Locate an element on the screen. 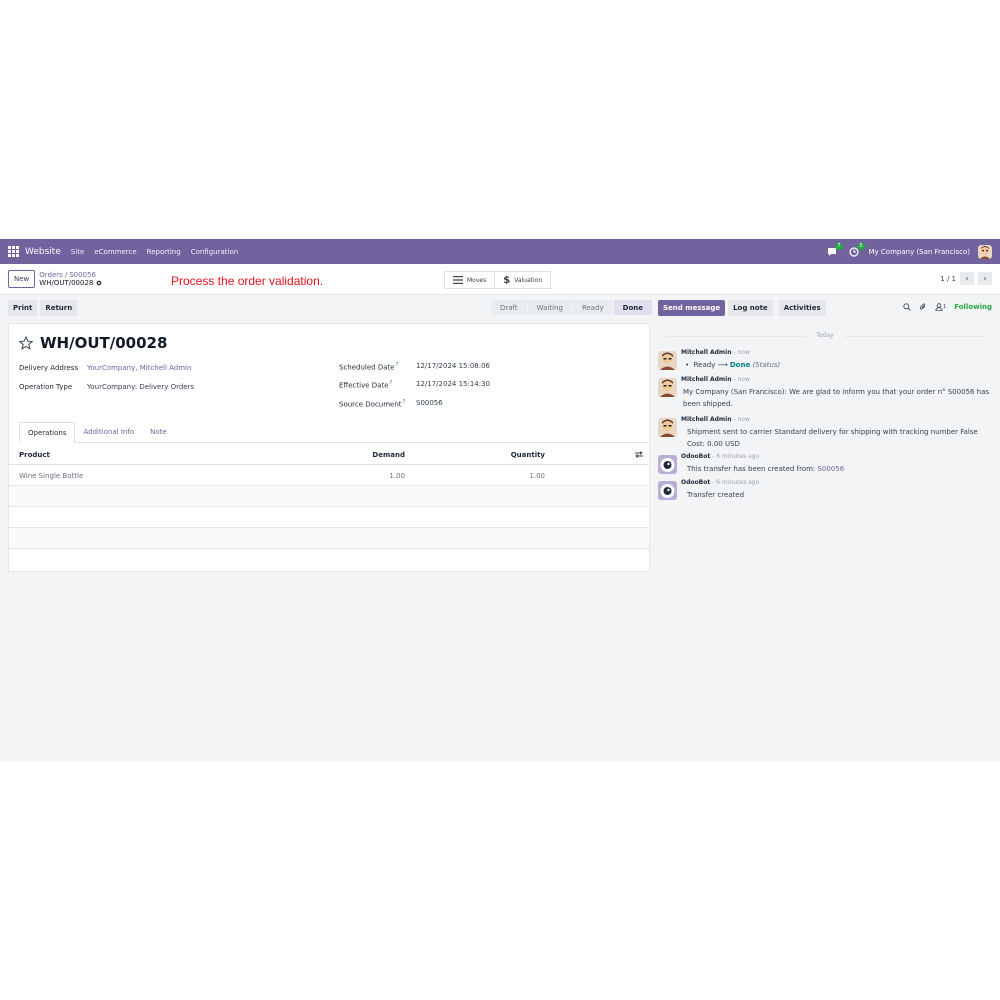 The width and height of the screenshot is (1000, 1000). menu-reporting: Reporting is located at coordinates (164, 252).